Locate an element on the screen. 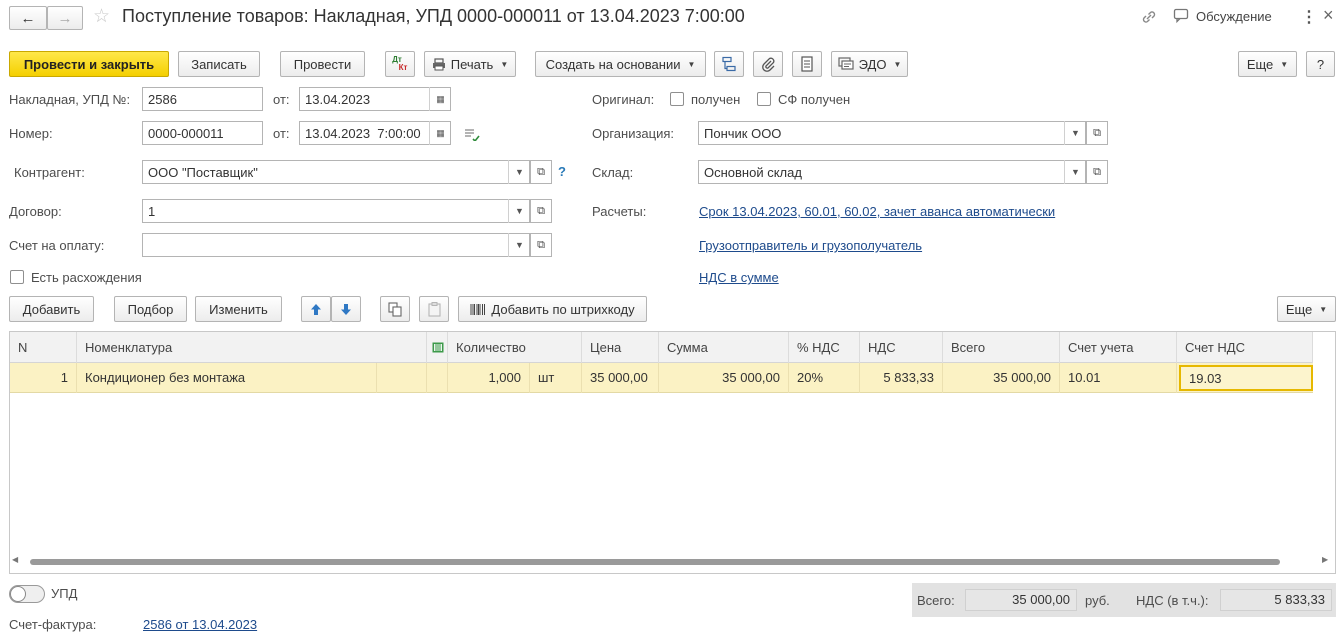 This screenshot has width=1344, height=637. row-vat: 5 833,33 is located at coordinates (901, 378).